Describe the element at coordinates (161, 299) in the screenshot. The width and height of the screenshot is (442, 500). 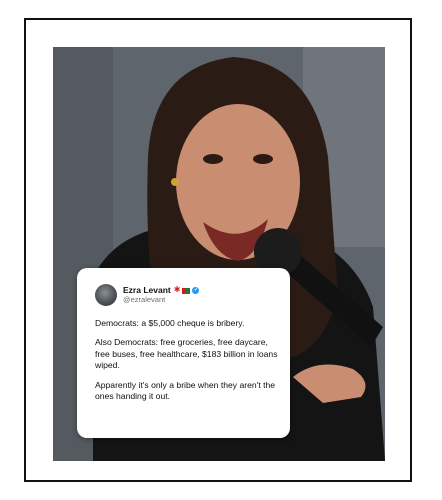
I see `handle: @ezralevant` at that location.